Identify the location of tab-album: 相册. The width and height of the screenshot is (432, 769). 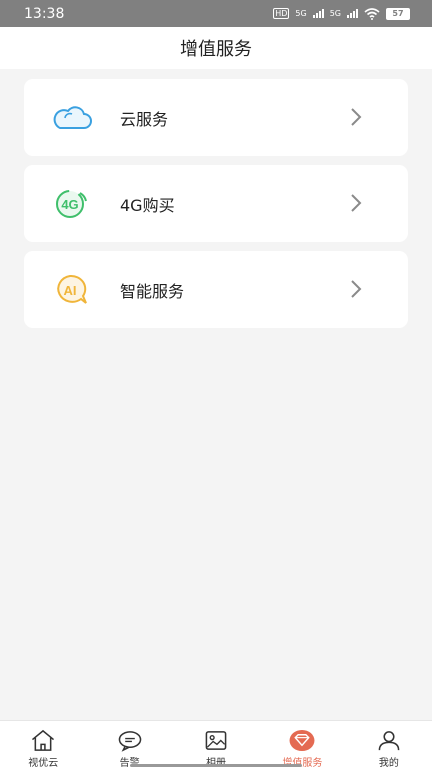
(216, 745).